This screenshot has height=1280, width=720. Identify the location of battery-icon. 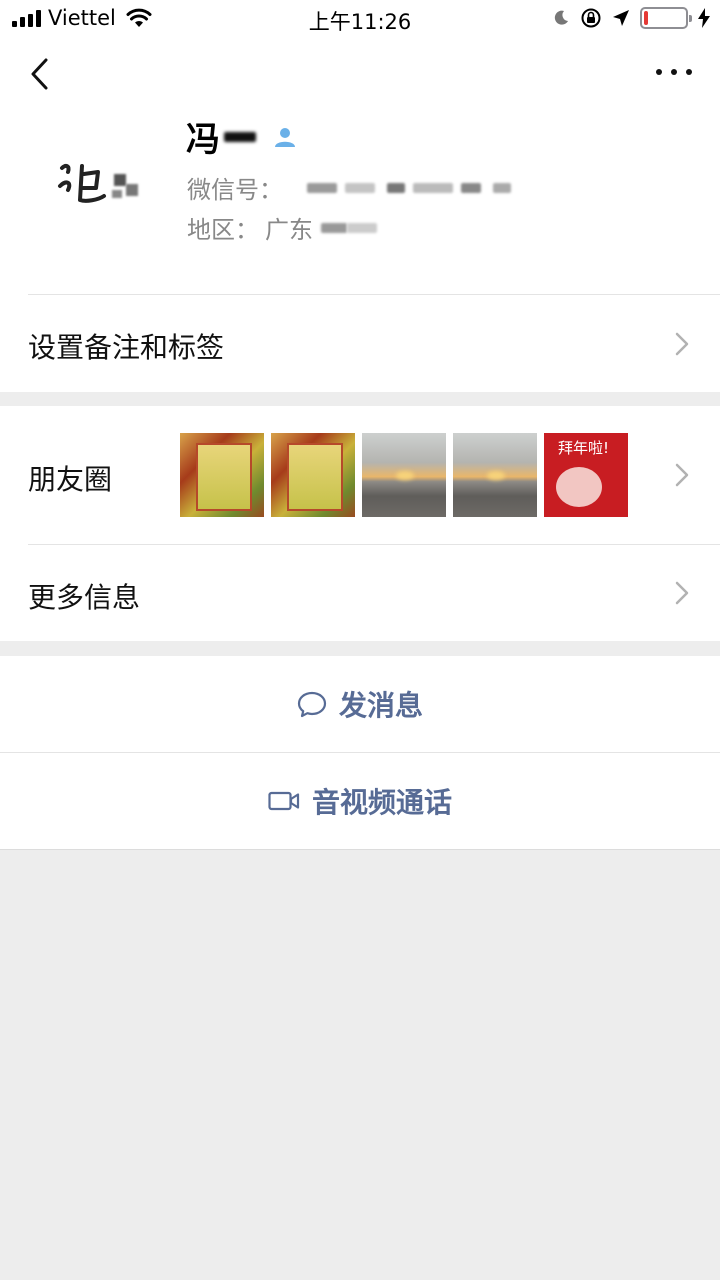
(666, 18).